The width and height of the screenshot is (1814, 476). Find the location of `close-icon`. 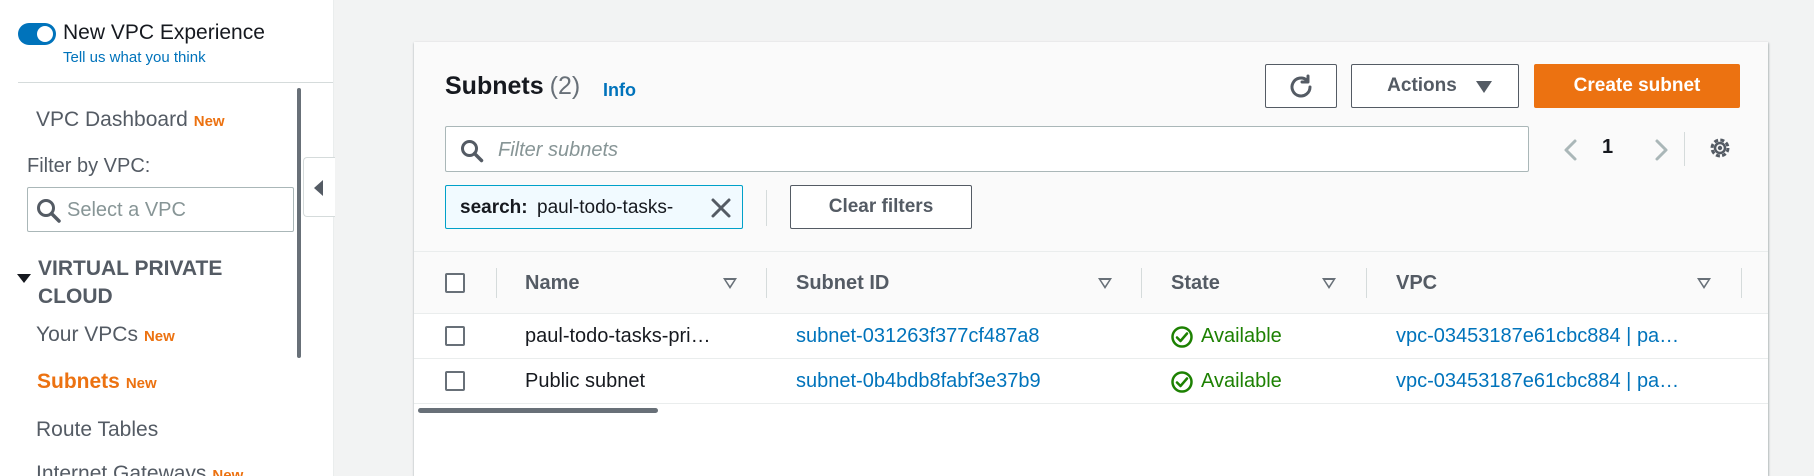

close-icon is located at coordinates (721, 210).